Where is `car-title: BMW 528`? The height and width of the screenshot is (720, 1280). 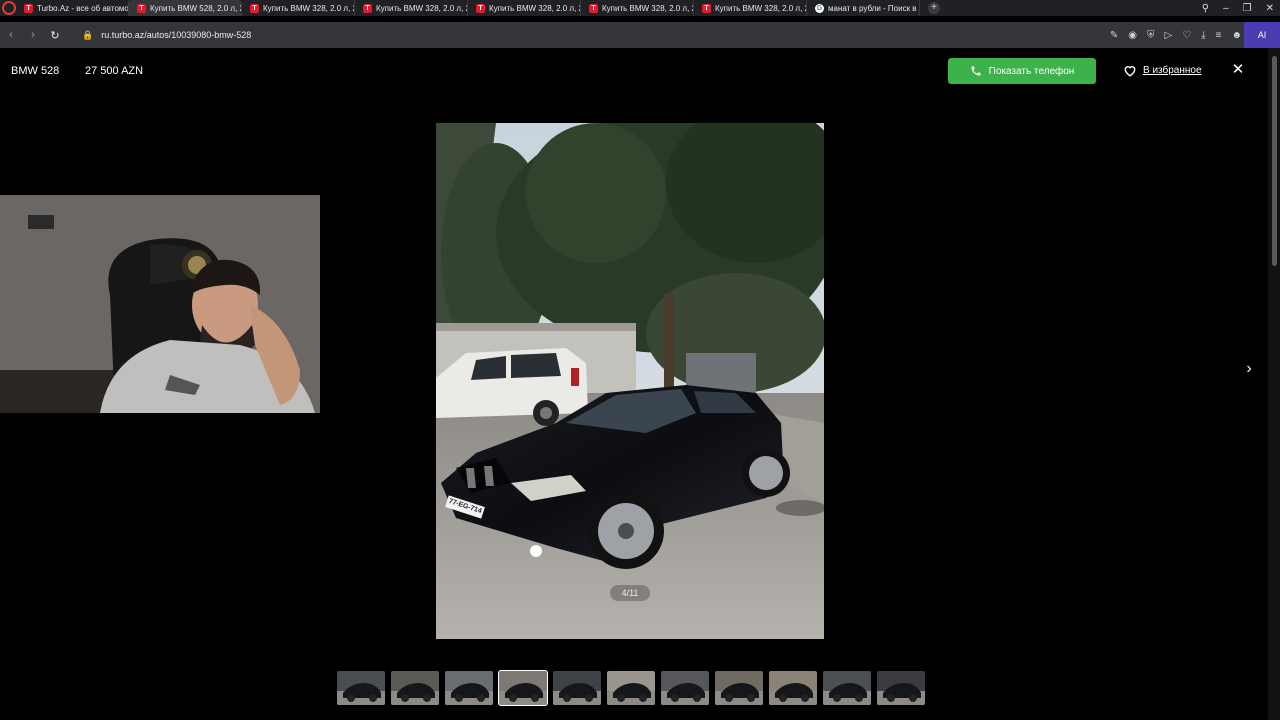 car-title: BMW 528 is located at coordinates (35, 71).